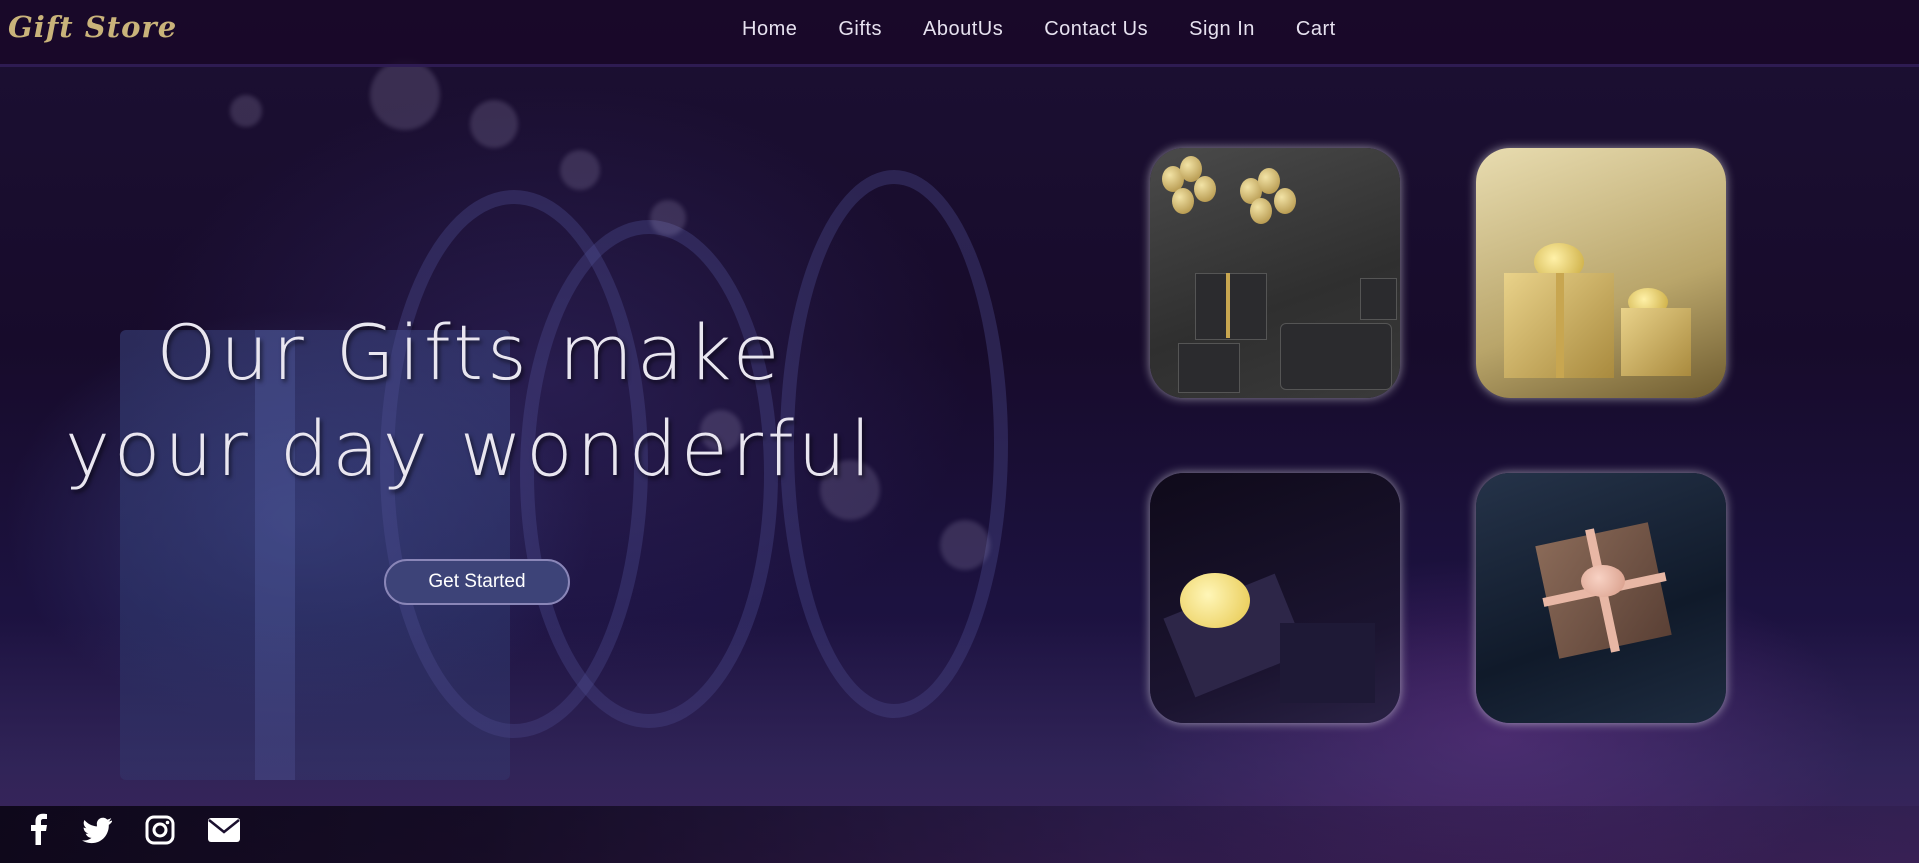 This screenshot has height=863, width=1919. What do you see at coordinates (1601, 598) in the screenshot?
I see `gift-image-brown-box-pink-ribbon` at bounding box center [1601, 598].